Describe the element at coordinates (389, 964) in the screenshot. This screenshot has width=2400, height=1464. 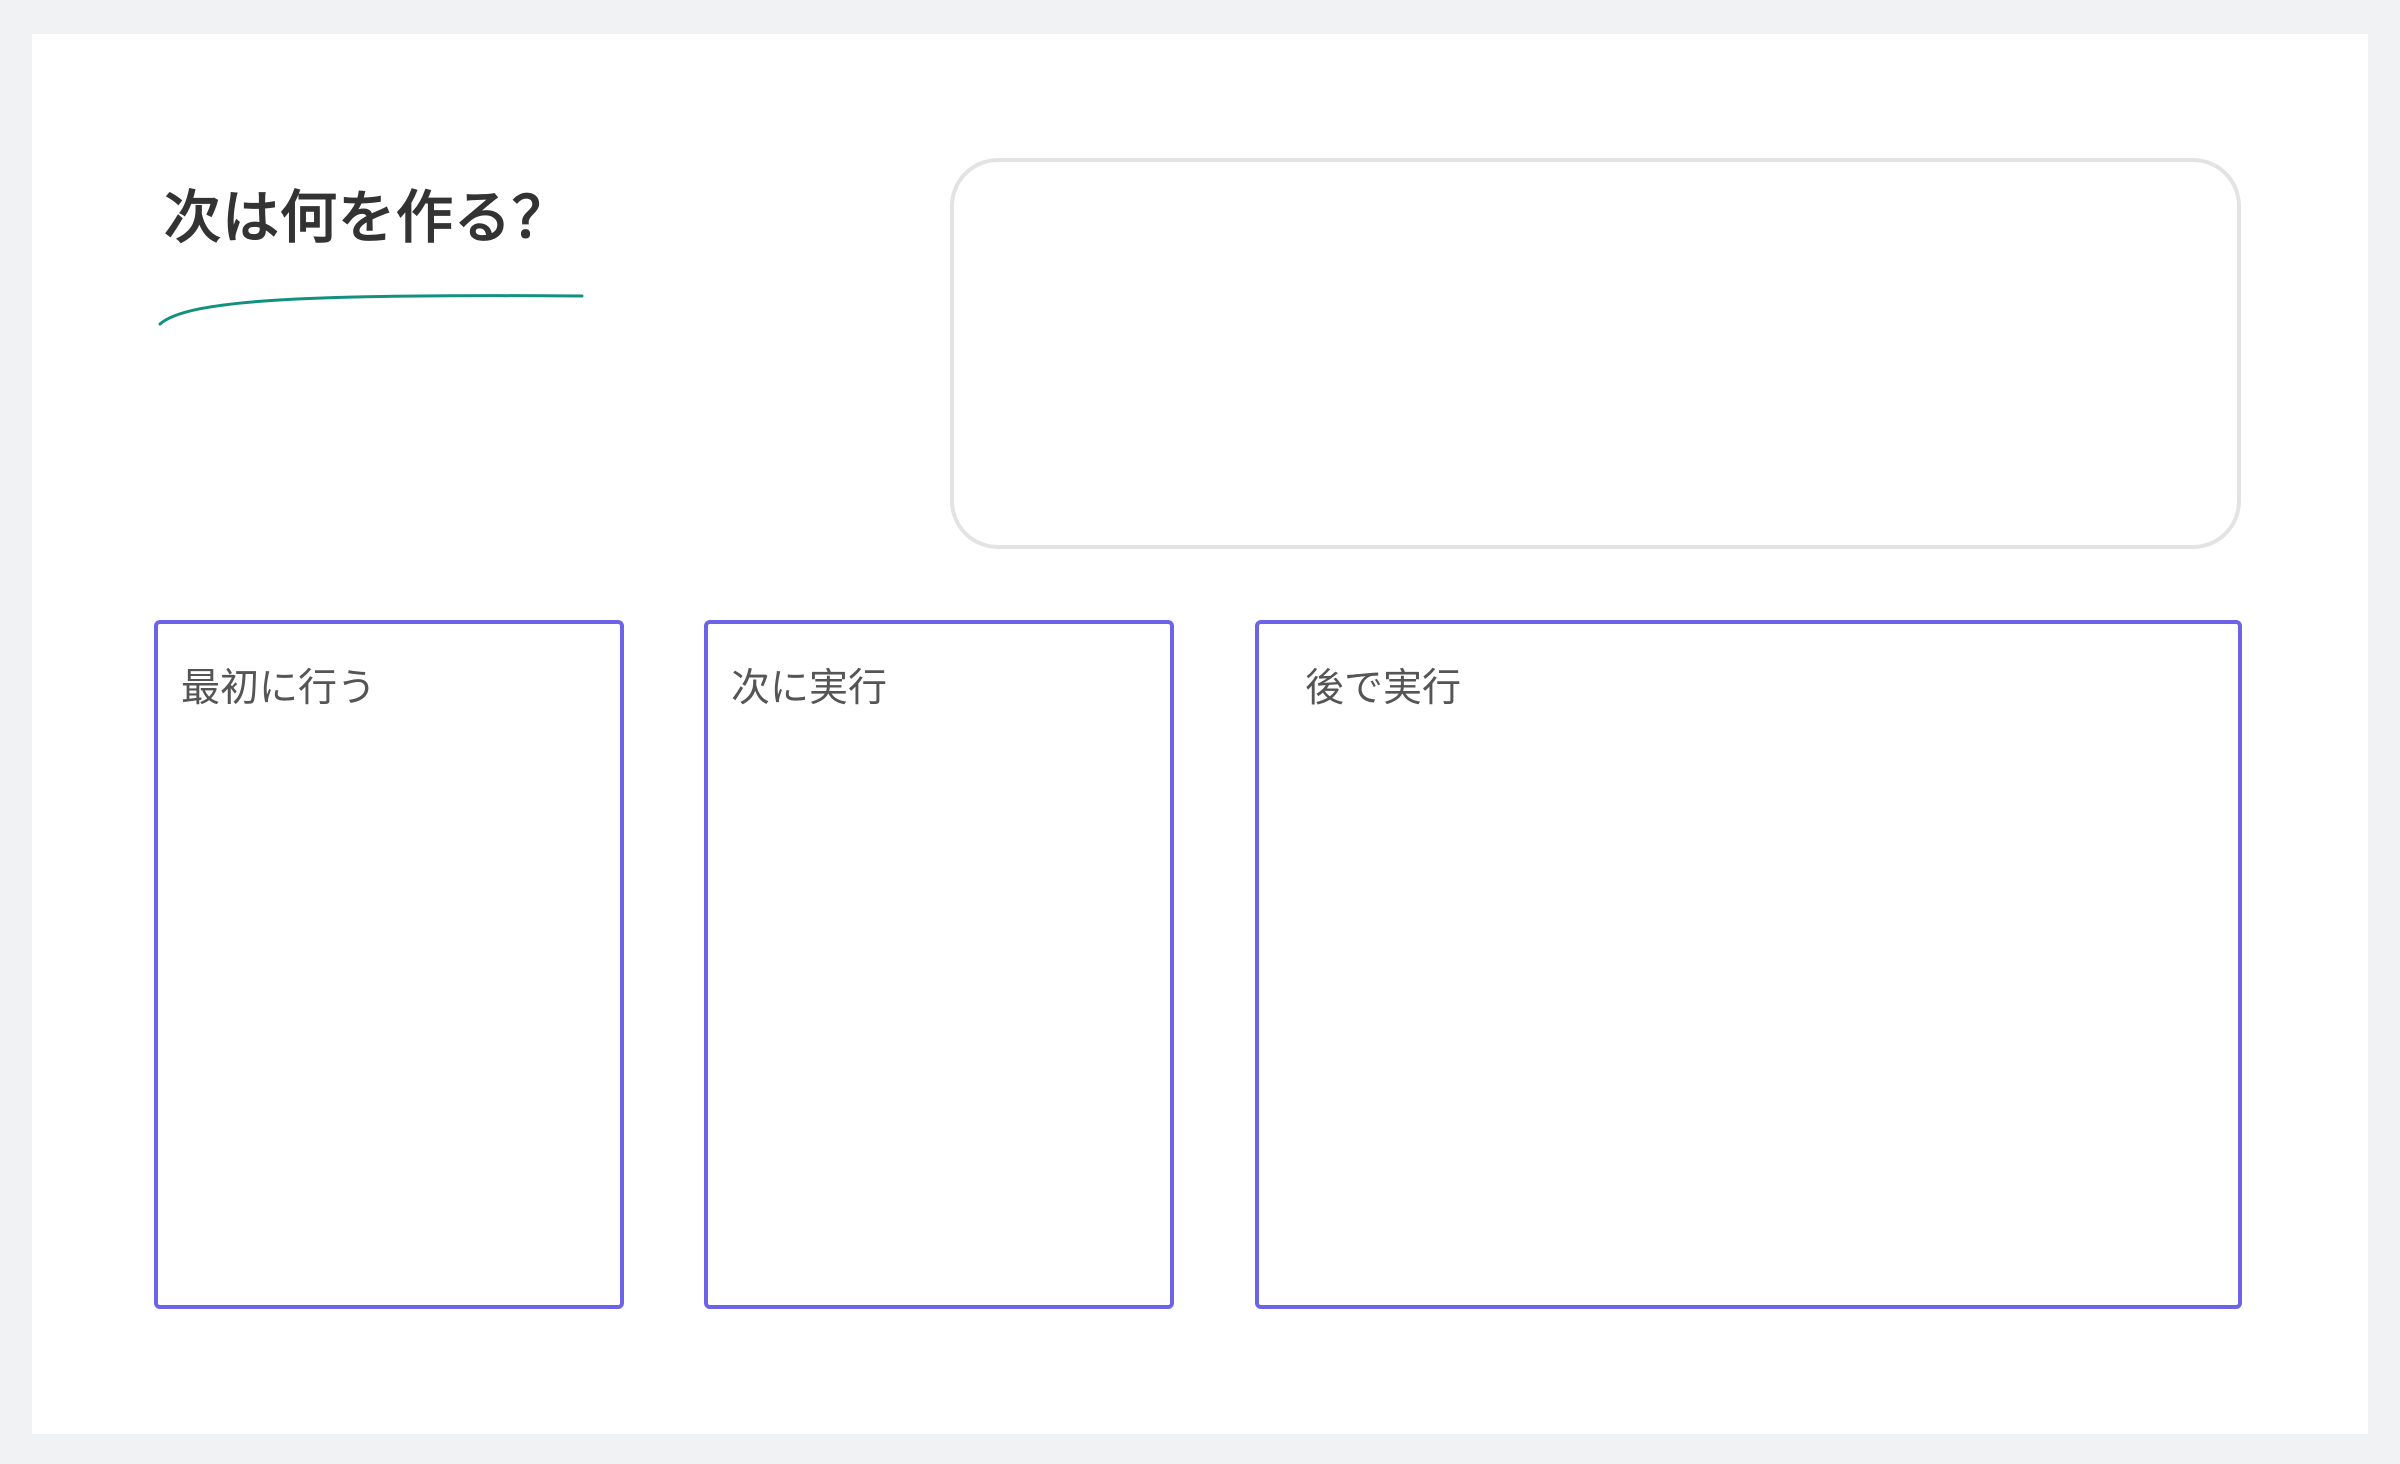
I see `column-do-first: 最初に行う` at that location.